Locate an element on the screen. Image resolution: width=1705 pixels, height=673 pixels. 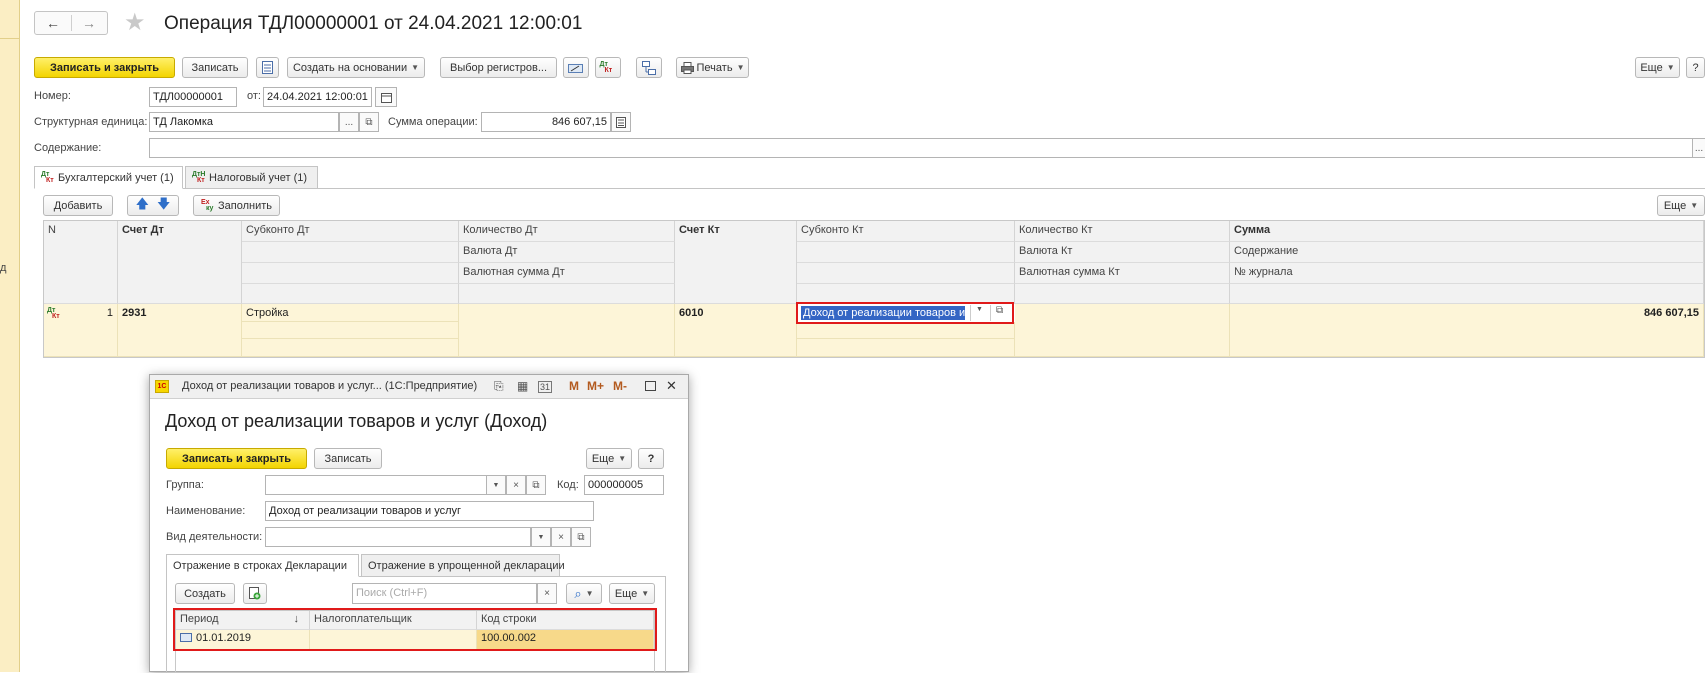
col-currency-kt: Валюта Кт is located at coordinates (1122, 252).